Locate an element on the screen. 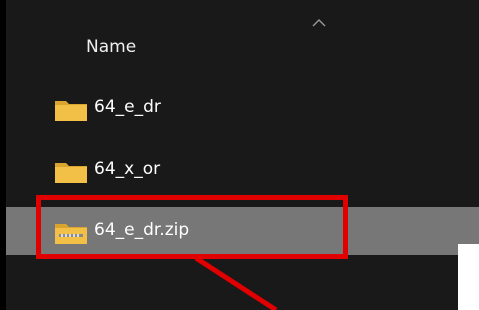  file-name: 64_e_dr is located at coordinates (127, 107).